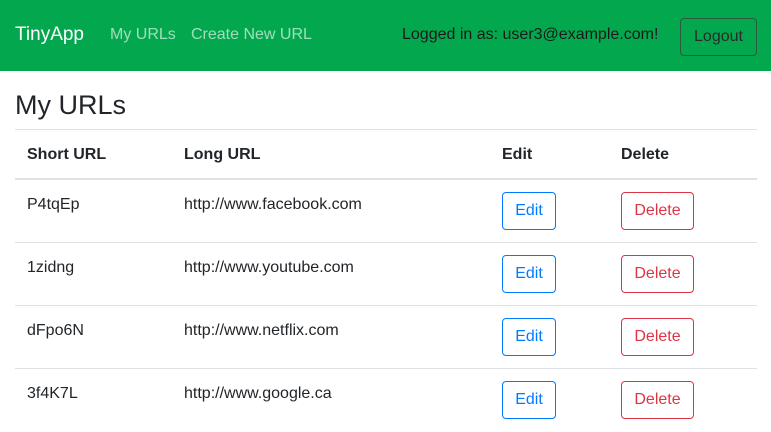  What do you see at coordinates (718, 37) in the screenshot?
I see `logout-button: Logout` at bounding box center [718, 37].